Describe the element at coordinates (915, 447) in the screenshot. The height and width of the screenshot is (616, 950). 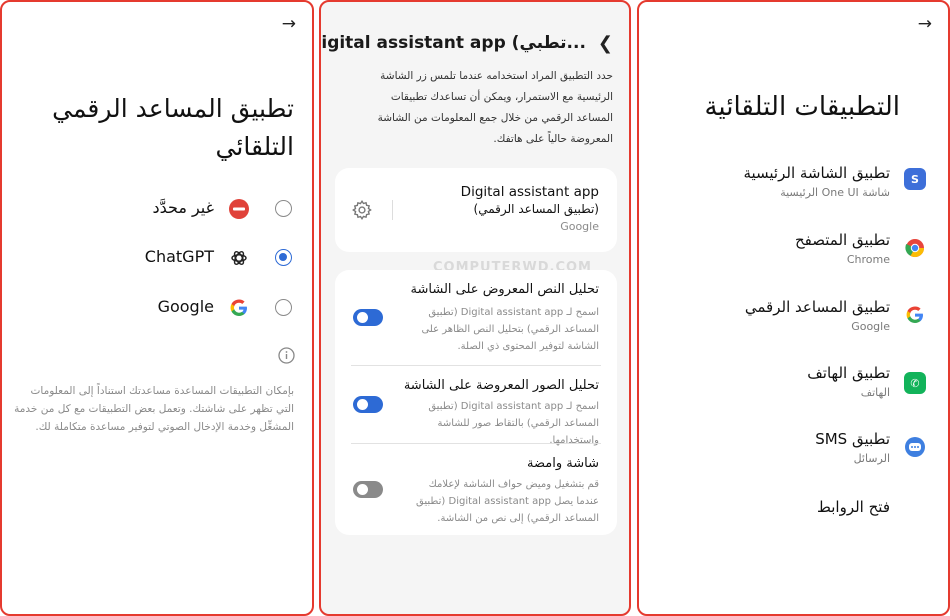
I see `messages-icon` at that location.